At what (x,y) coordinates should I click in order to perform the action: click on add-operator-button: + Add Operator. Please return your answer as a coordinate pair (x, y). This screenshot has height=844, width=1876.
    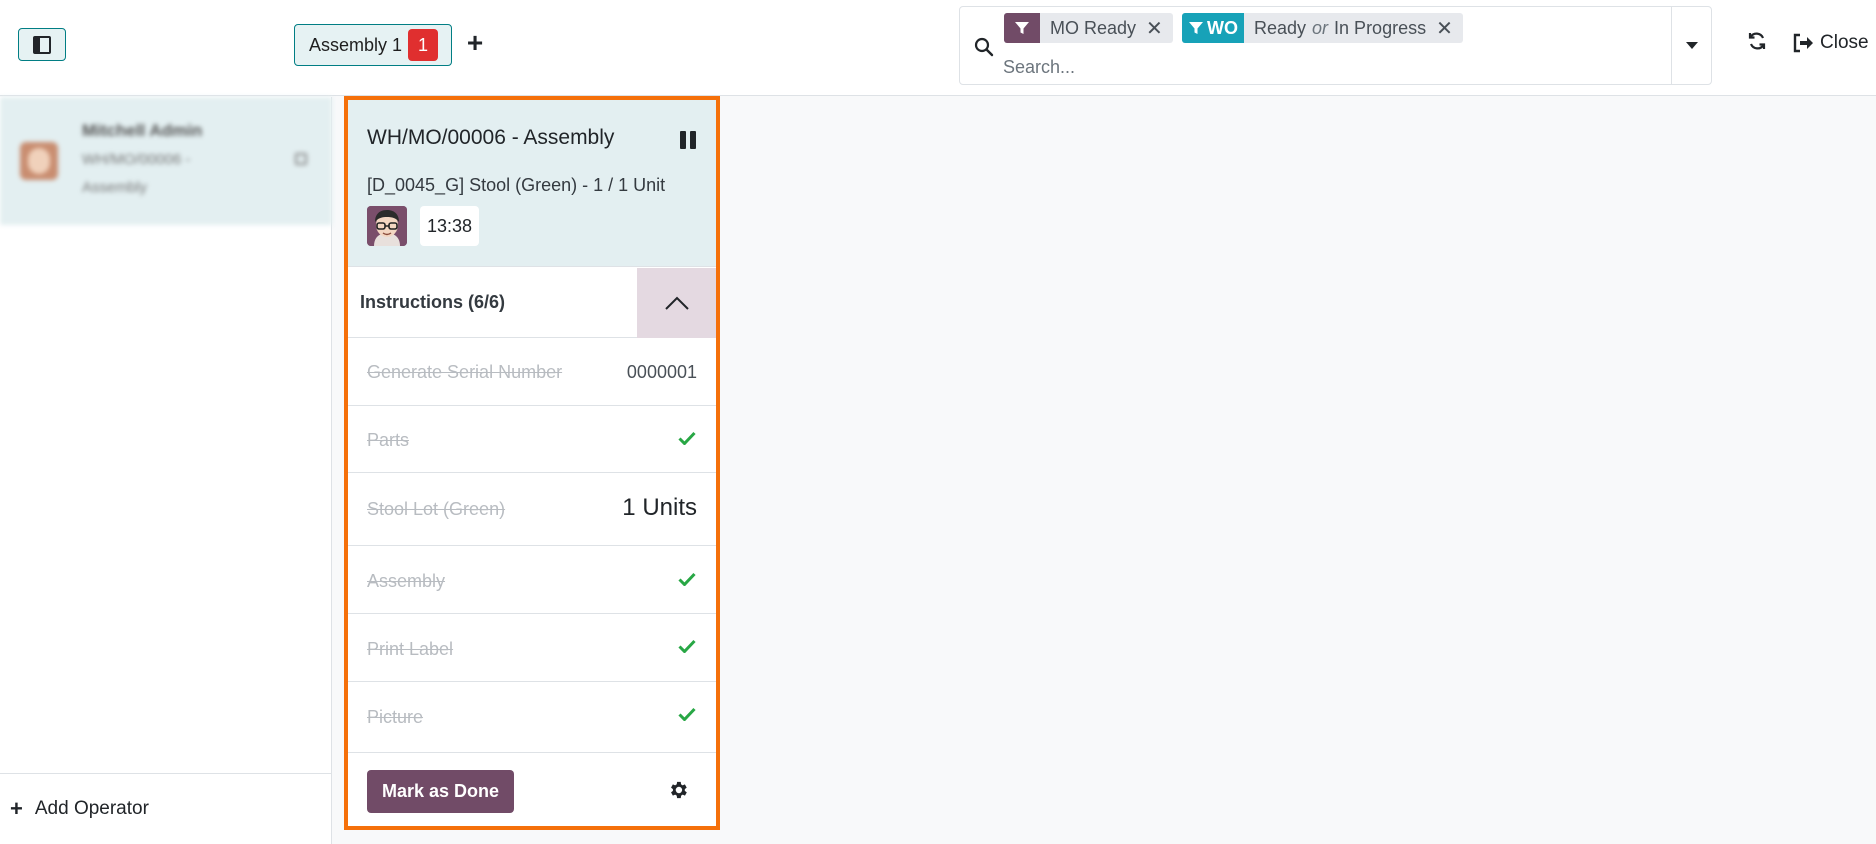
    Looking at the image, I should click on (166, 808).